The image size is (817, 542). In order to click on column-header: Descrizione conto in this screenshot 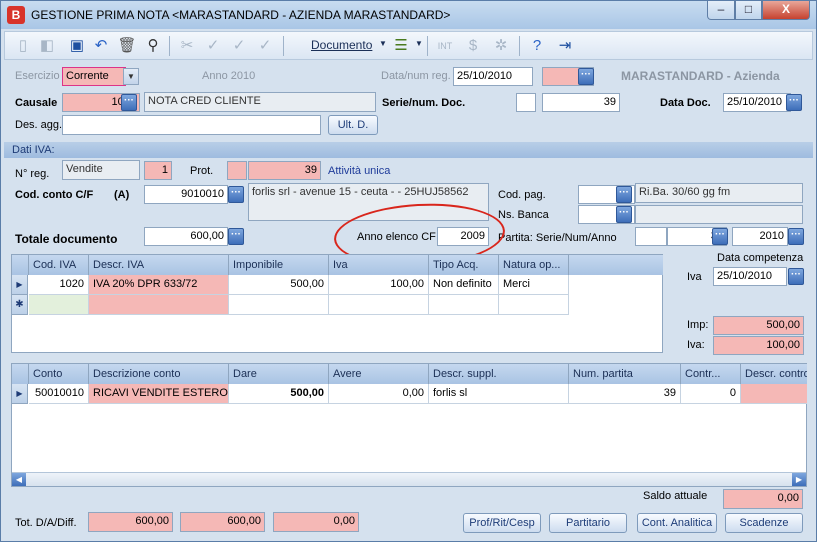, I will do `click(159, 374)`.